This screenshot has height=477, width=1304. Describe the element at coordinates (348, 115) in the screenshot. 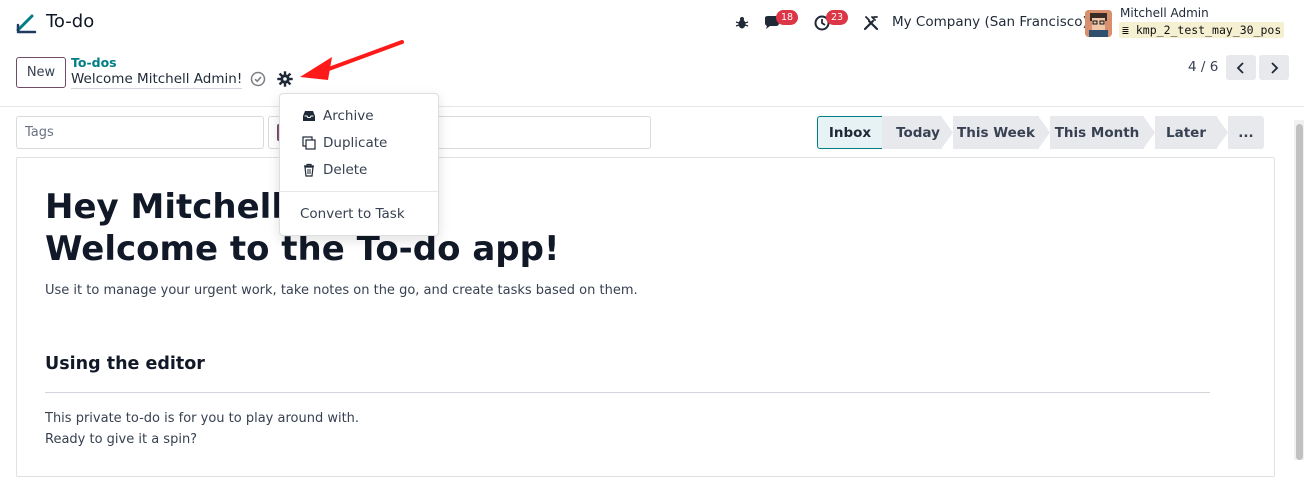

I see `menu-item-label: Archive` at that location.